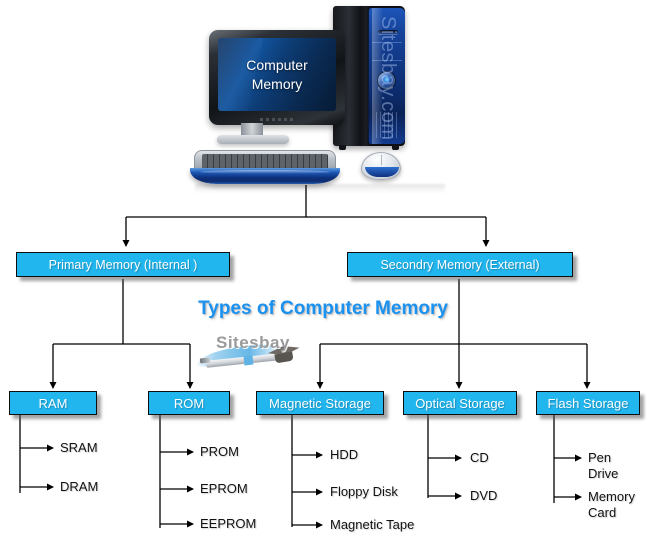 The image size is (646, 542). I want to click on leaf-sram: SRAM, so click(79, 448).